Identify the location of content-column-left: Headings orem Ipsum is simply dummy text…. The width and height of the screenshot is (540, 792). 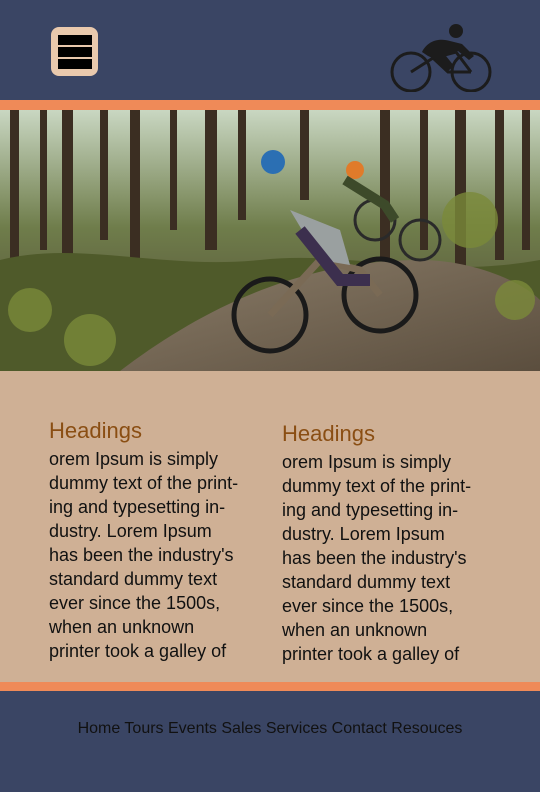
(156, 517).